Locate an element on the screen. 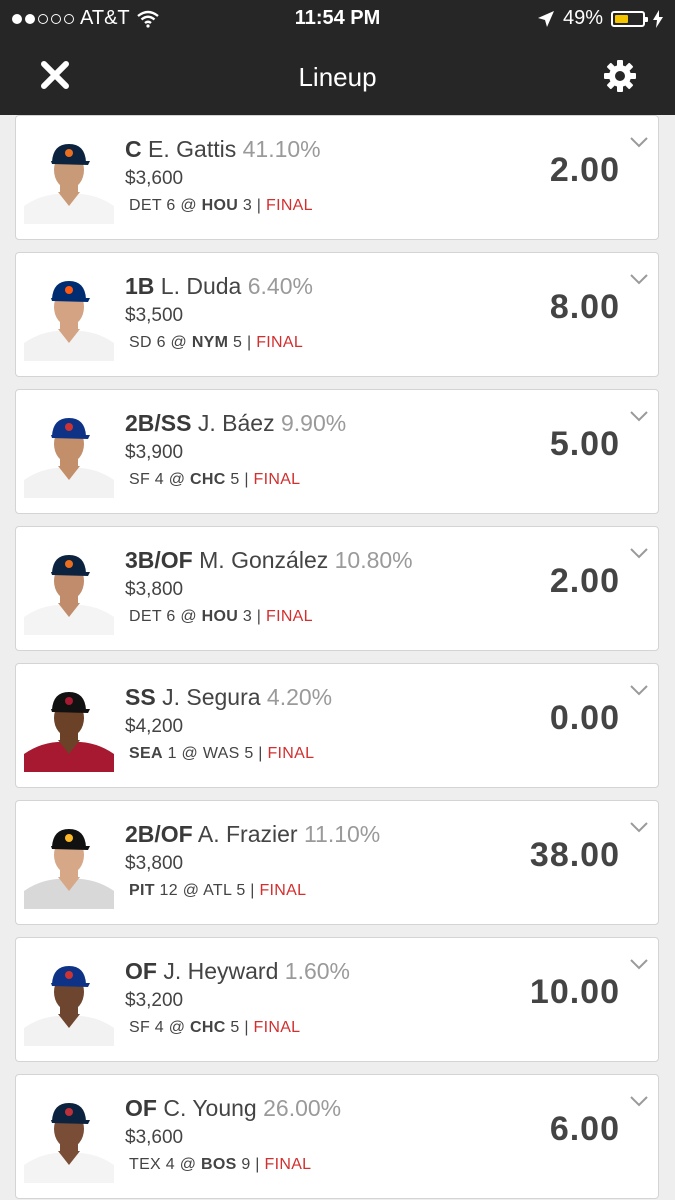  player-name-line: SS J. Segura 4.20% is located at coordinates (228, 697).